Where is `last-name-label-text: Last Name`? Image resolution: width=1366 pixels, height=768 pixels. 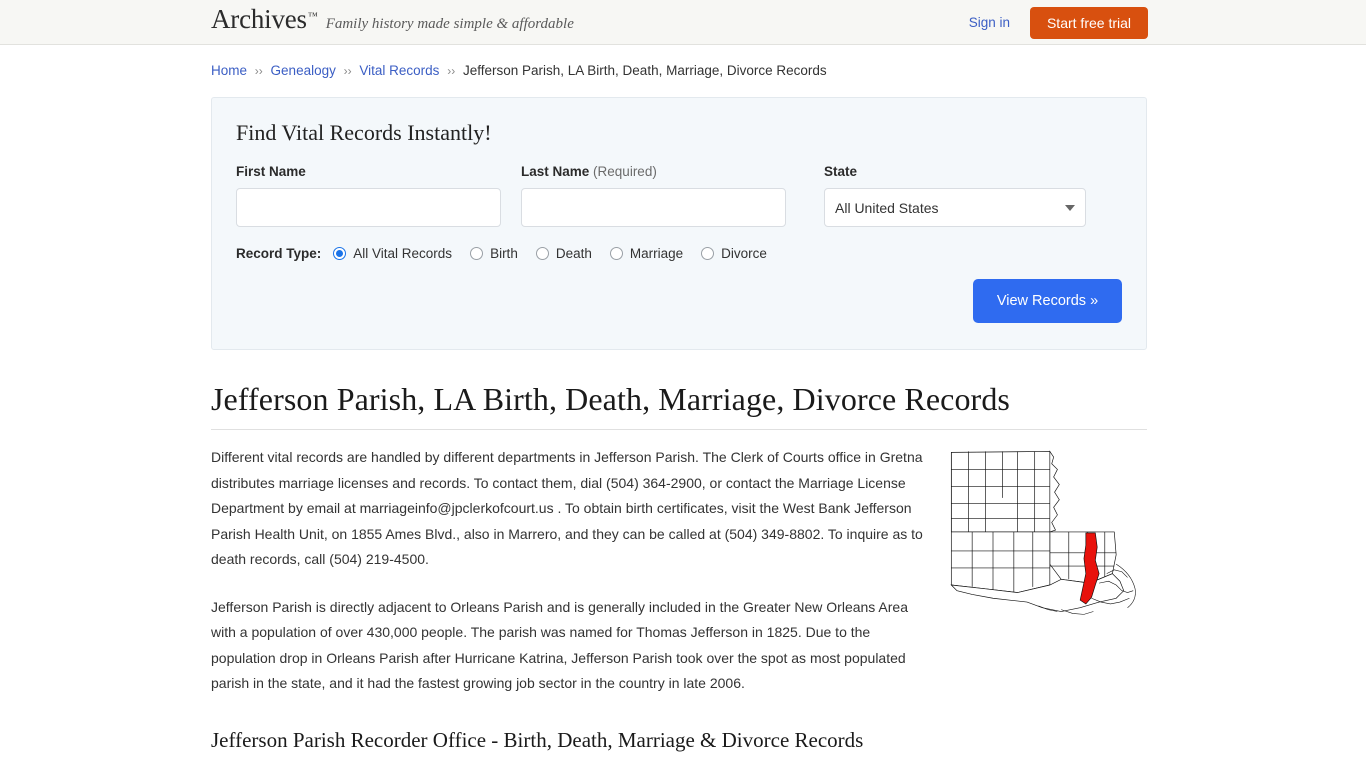
last-name-label-text: Last Name is located at coordinates (555, 171).